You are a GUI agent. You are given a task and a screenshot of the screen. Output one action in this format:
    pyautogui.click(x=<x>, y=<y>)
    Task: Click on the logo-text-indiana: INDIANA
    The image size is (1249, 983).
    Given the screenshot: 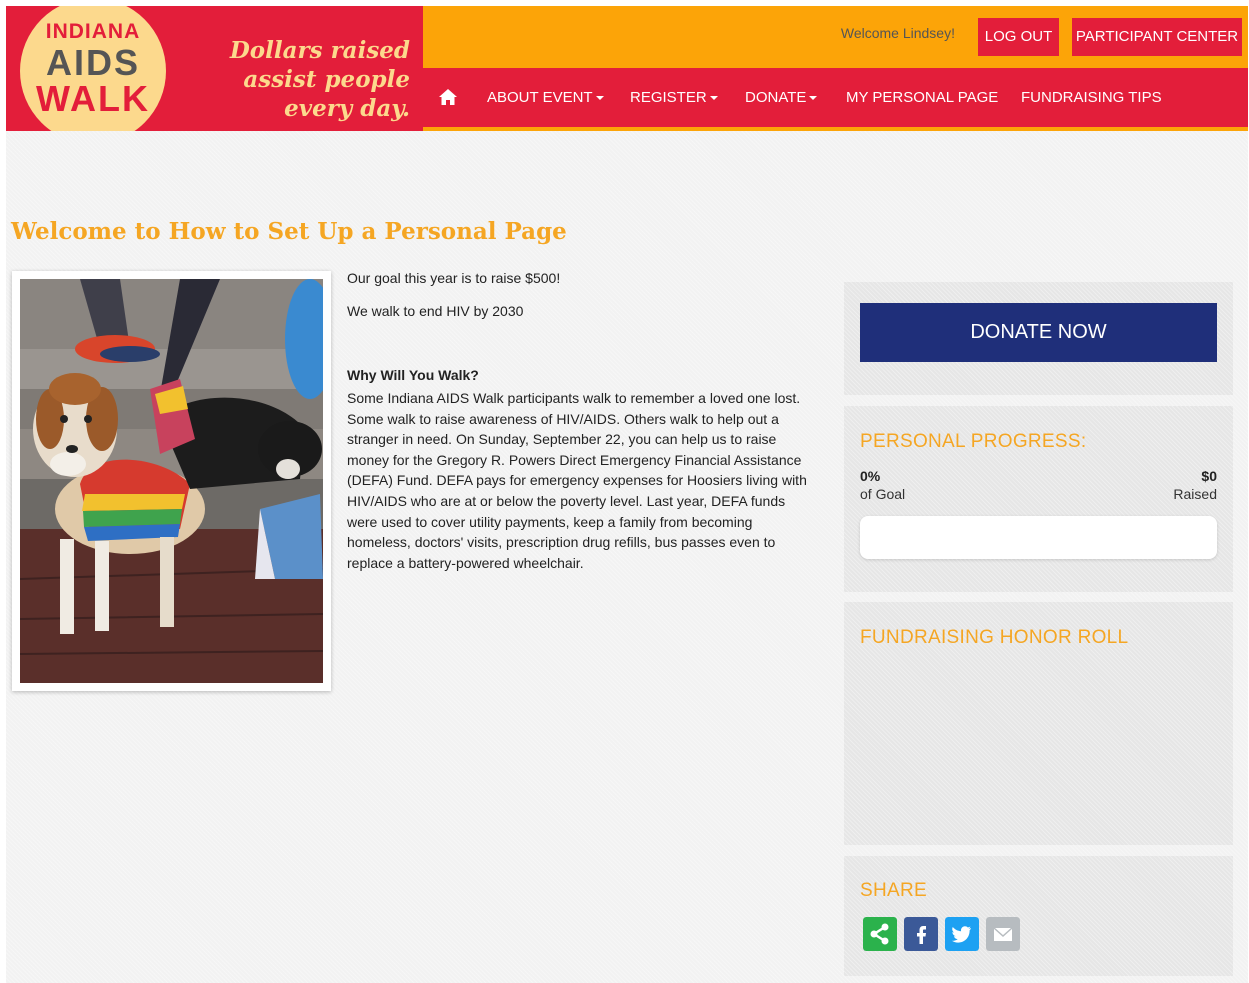 What is the action you would take?
    pyautogui.click(x=93, y=31)
    